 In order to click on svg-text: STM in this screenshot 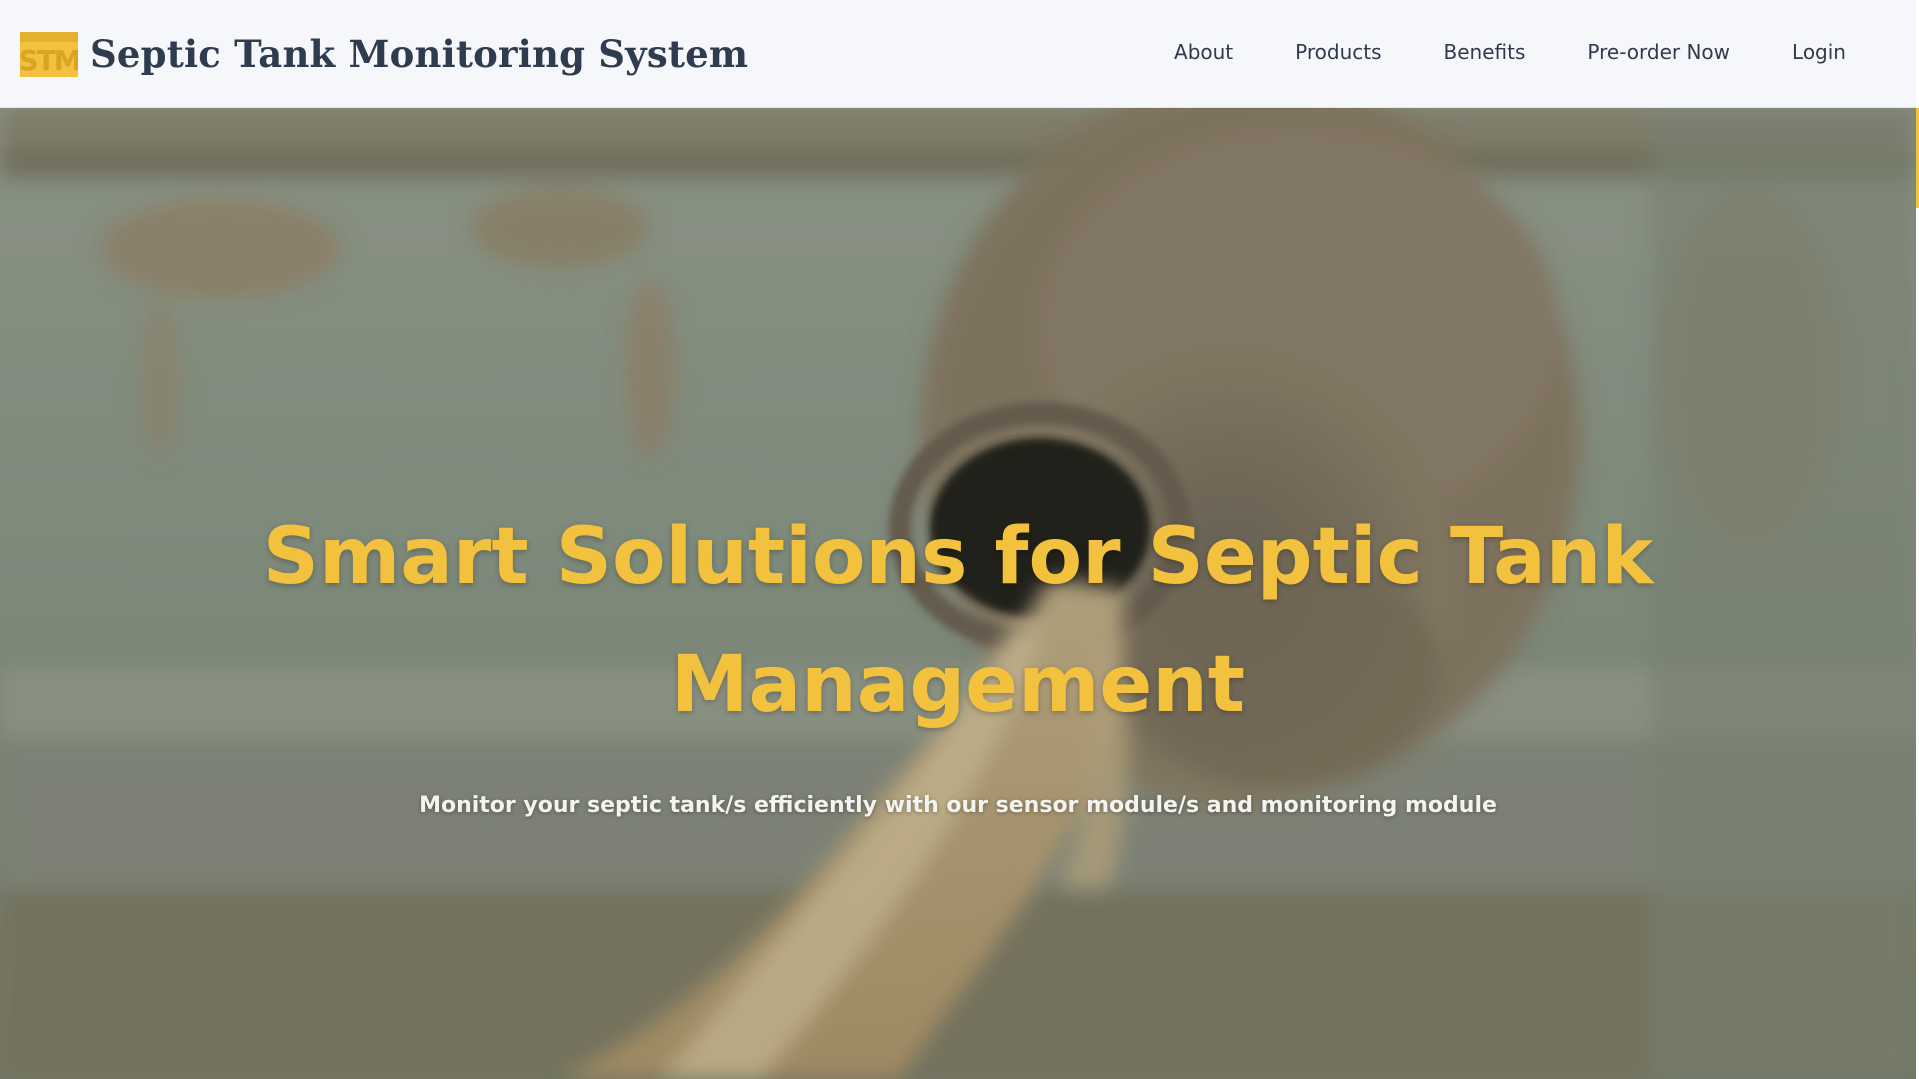, I will do `click(49, 60)`.